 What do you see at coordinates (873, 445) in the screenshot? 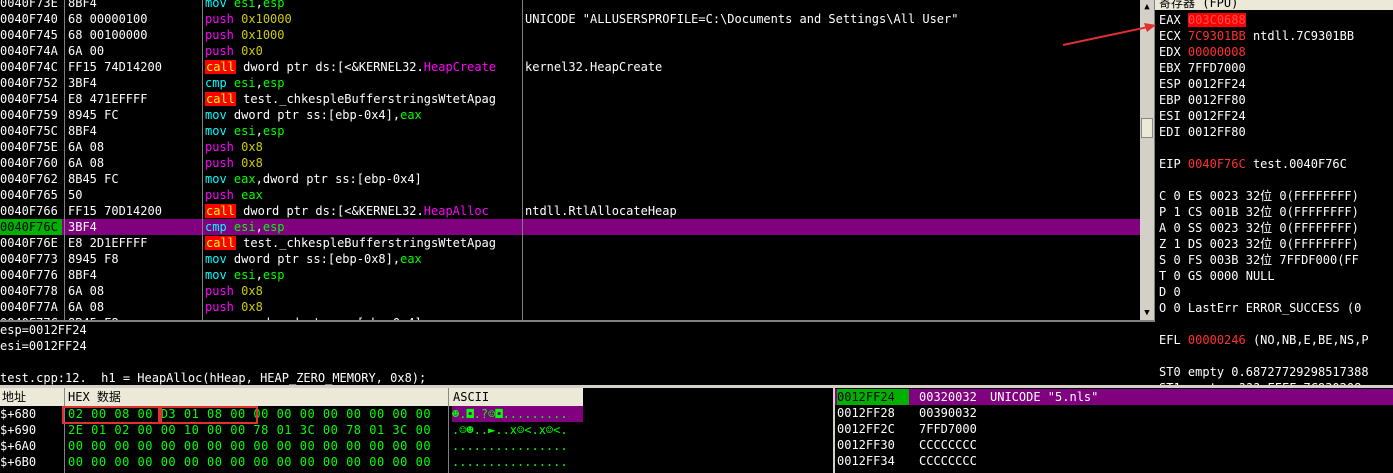
I see `stack-address: 0012FF30` at bounding box center [873, 445].